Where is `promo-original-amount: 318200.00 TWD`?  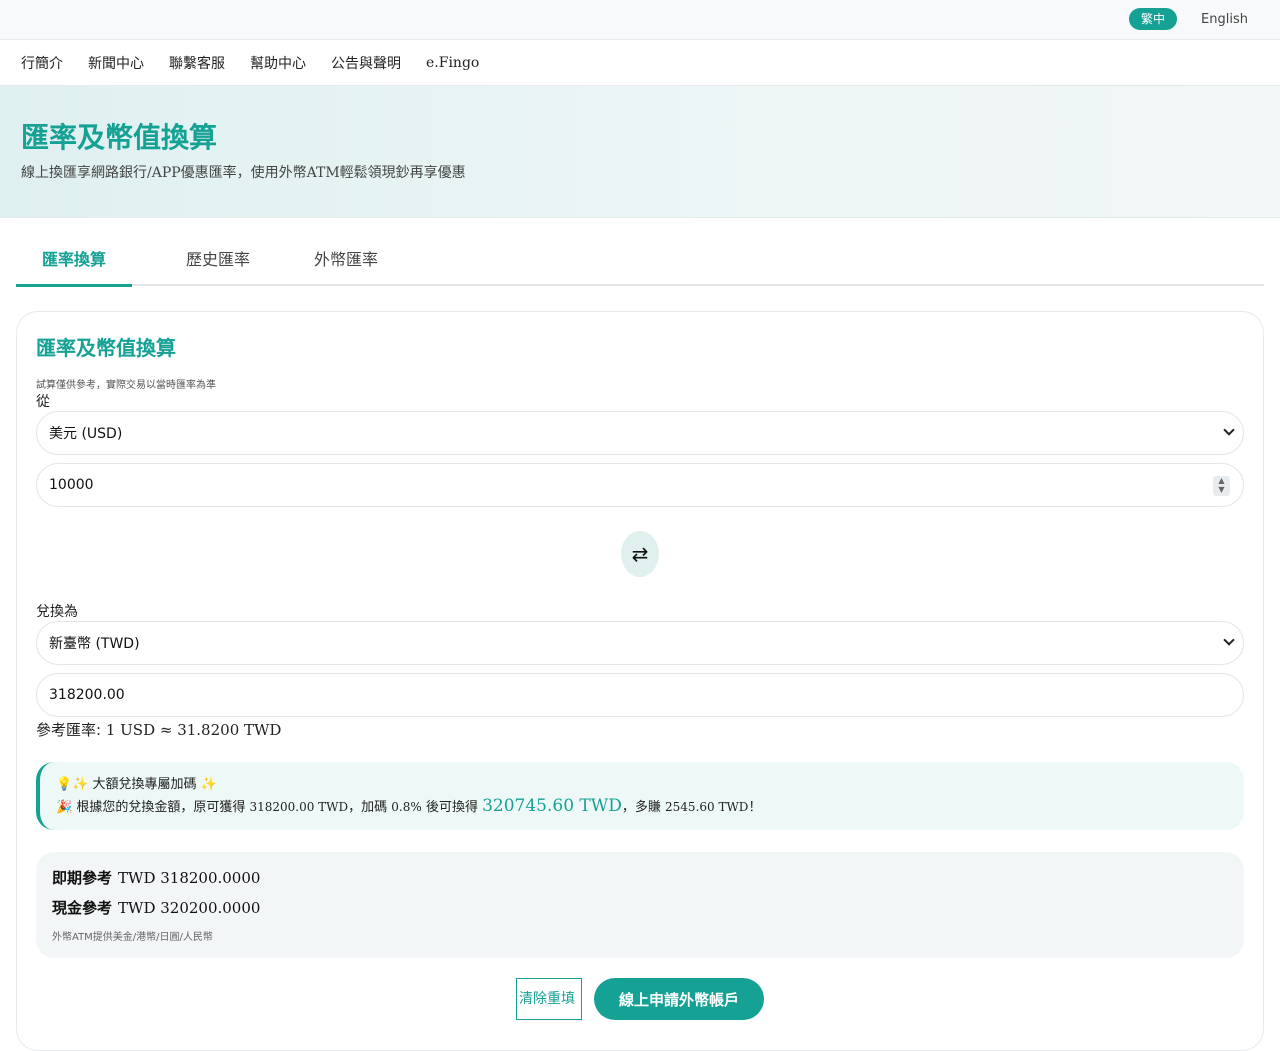 promo-original-amount: 318200.00 TWD is located at coordinates (299, 807).